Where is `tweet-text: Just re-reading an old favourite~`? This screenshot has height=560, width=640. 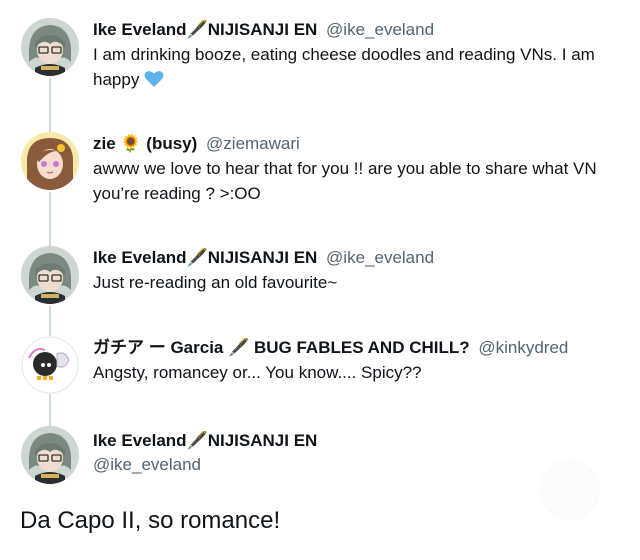 tweet-text: Just re-reading an old favourite~ is located at coordinates (215, 282).